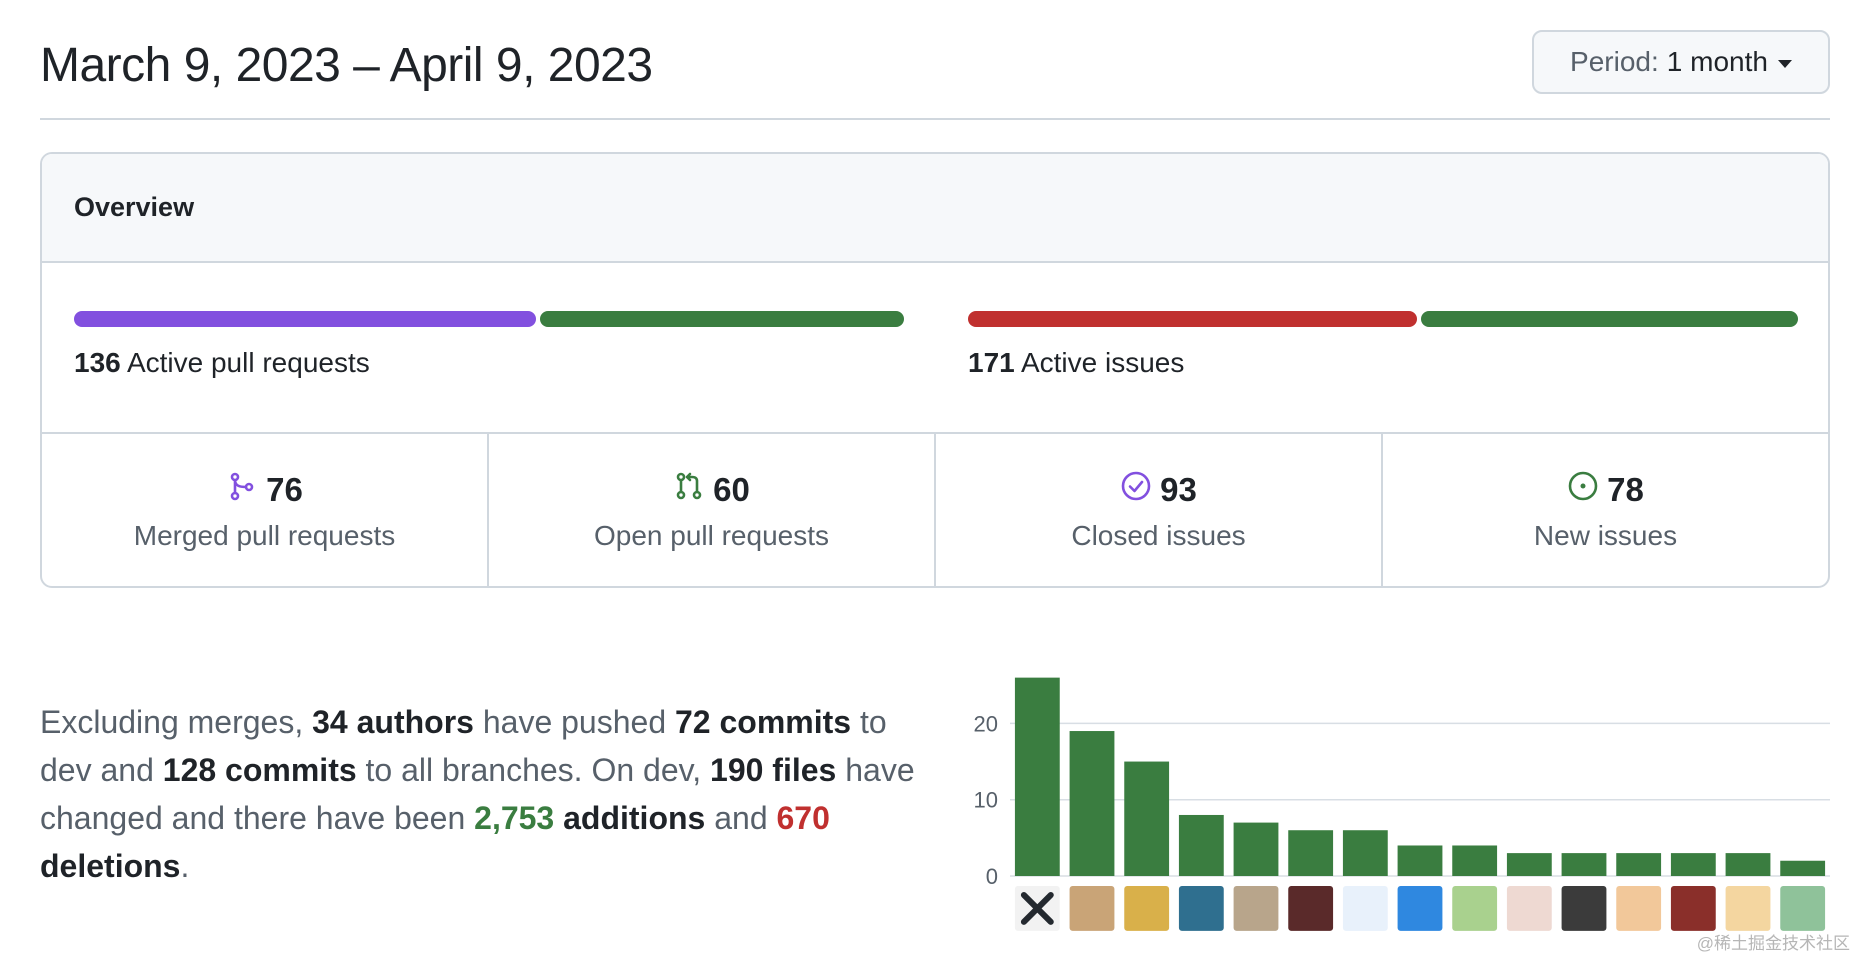 This screenshot has width=1868, height=962. I want to click on active-pull-requests-caption: 136 Active pull requests, so click(222, 363).